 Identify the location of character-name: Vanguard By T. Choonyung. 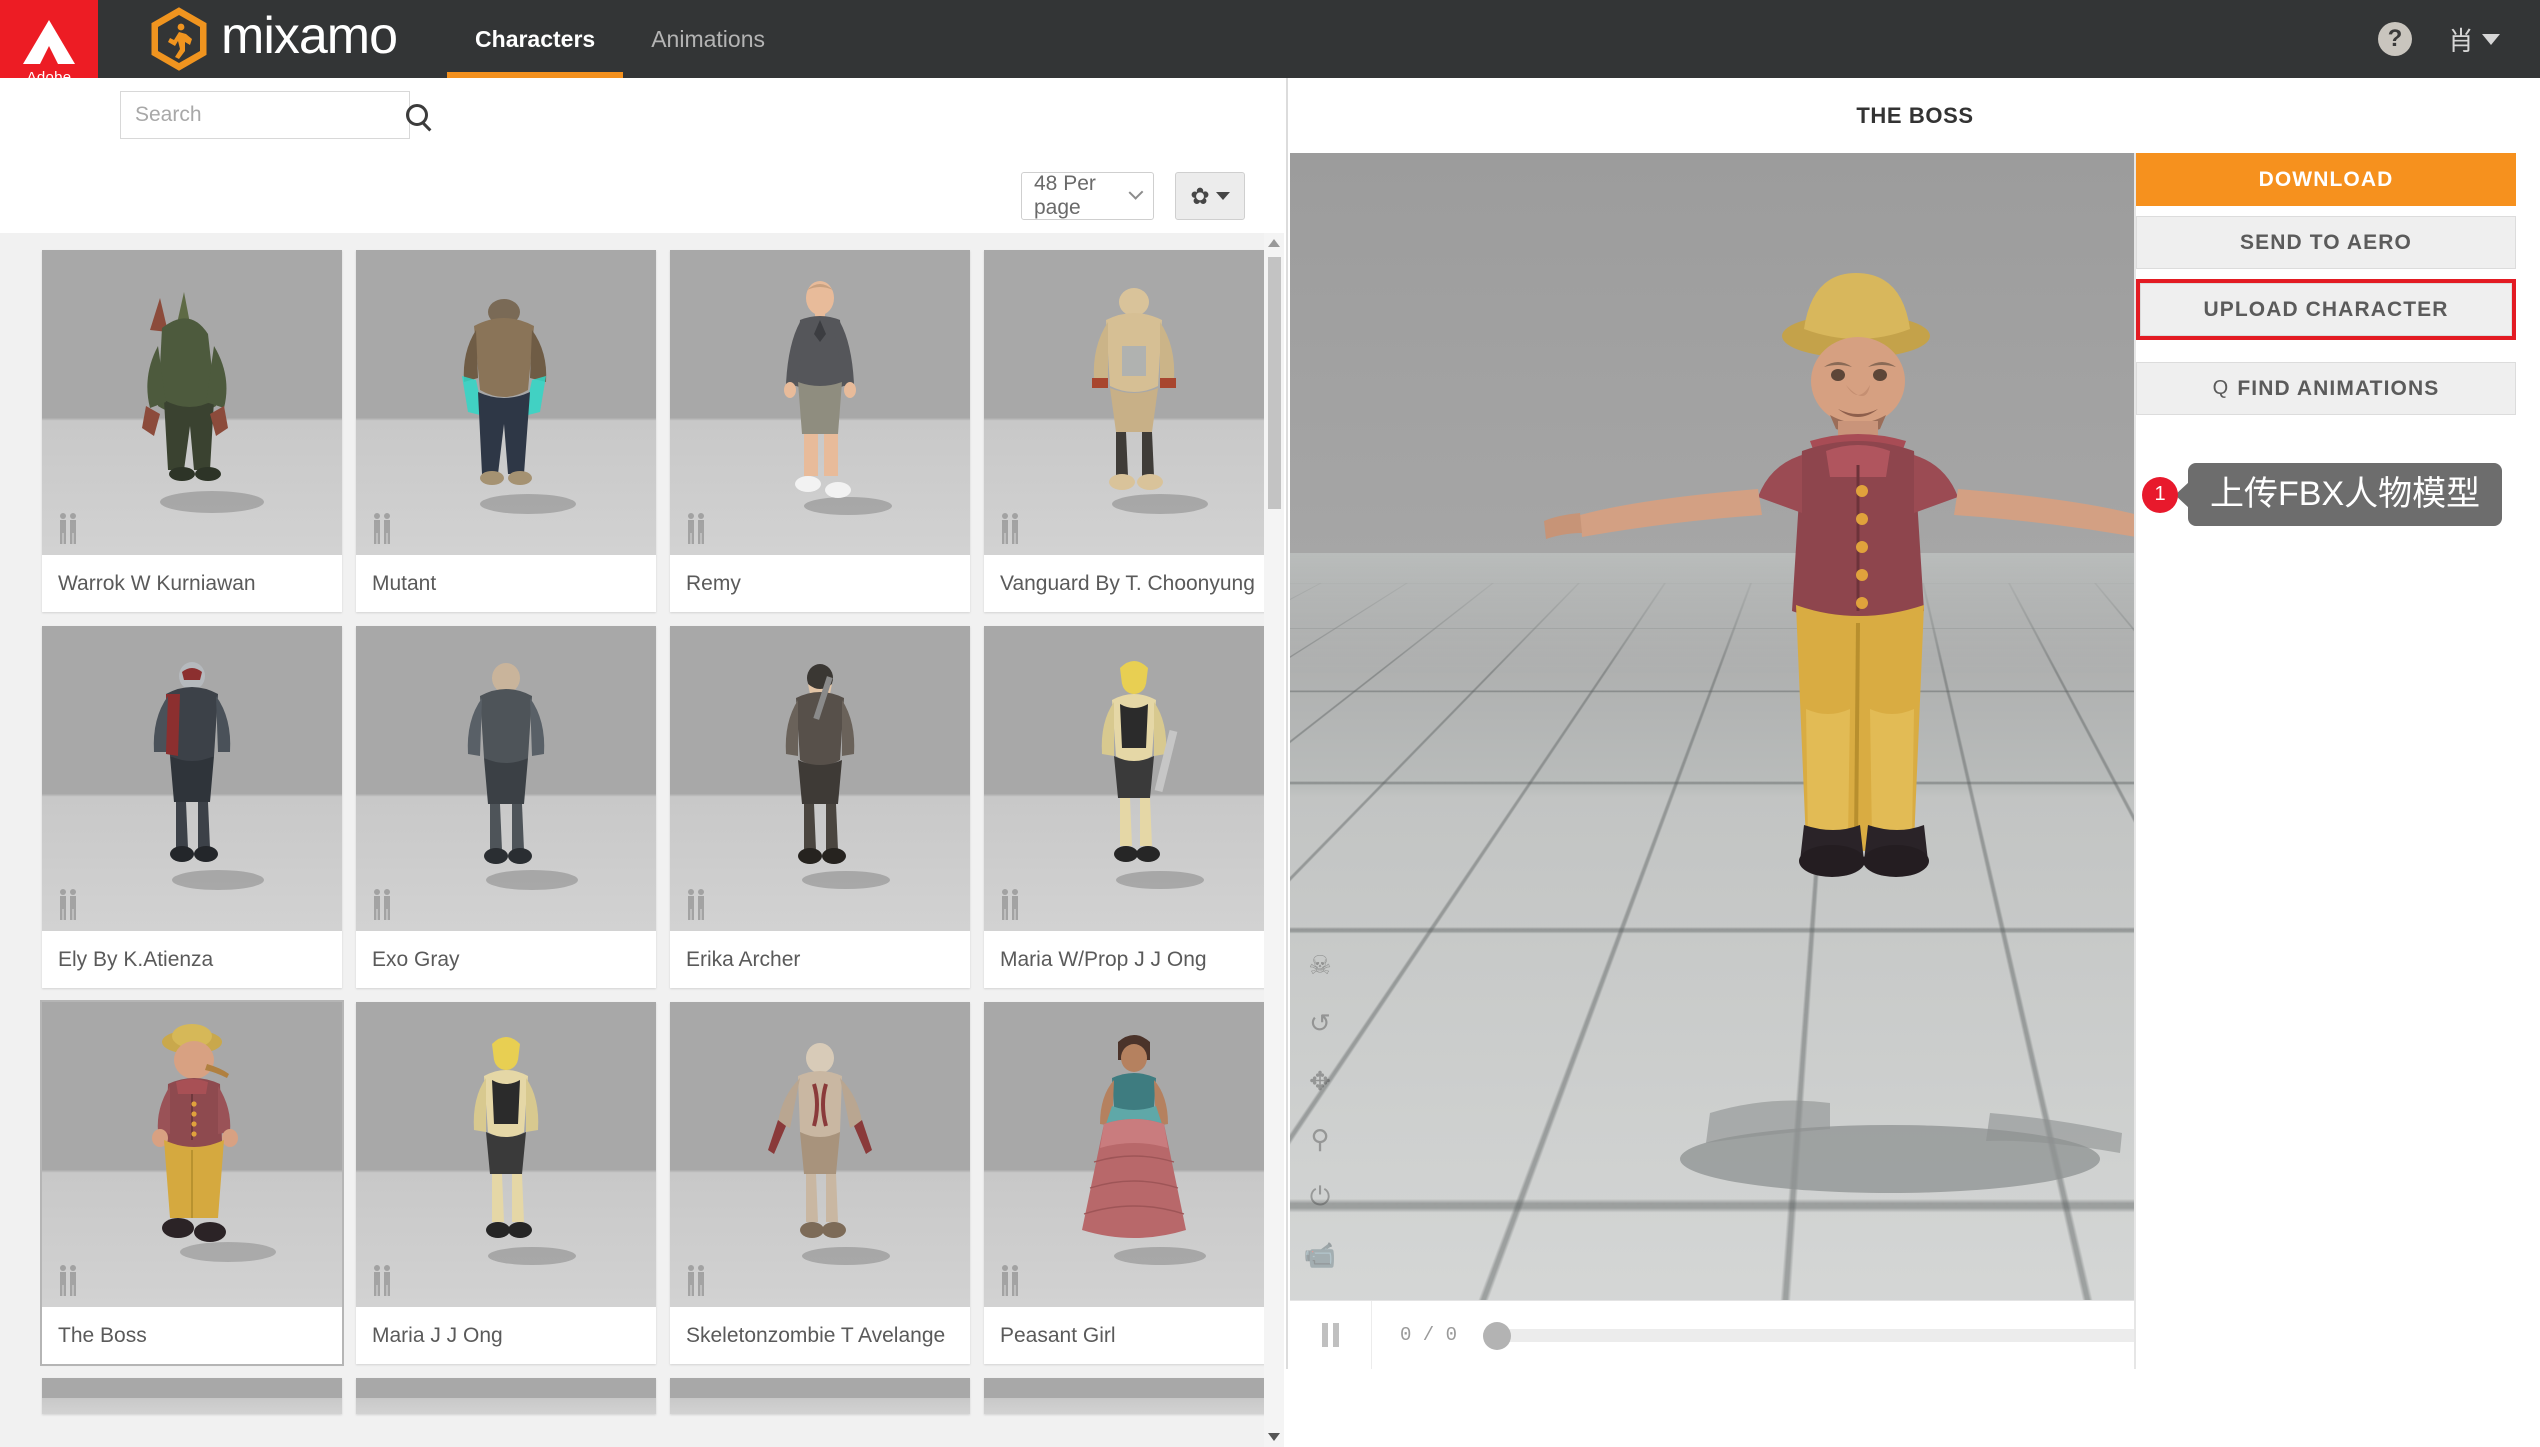
(1125, 583).